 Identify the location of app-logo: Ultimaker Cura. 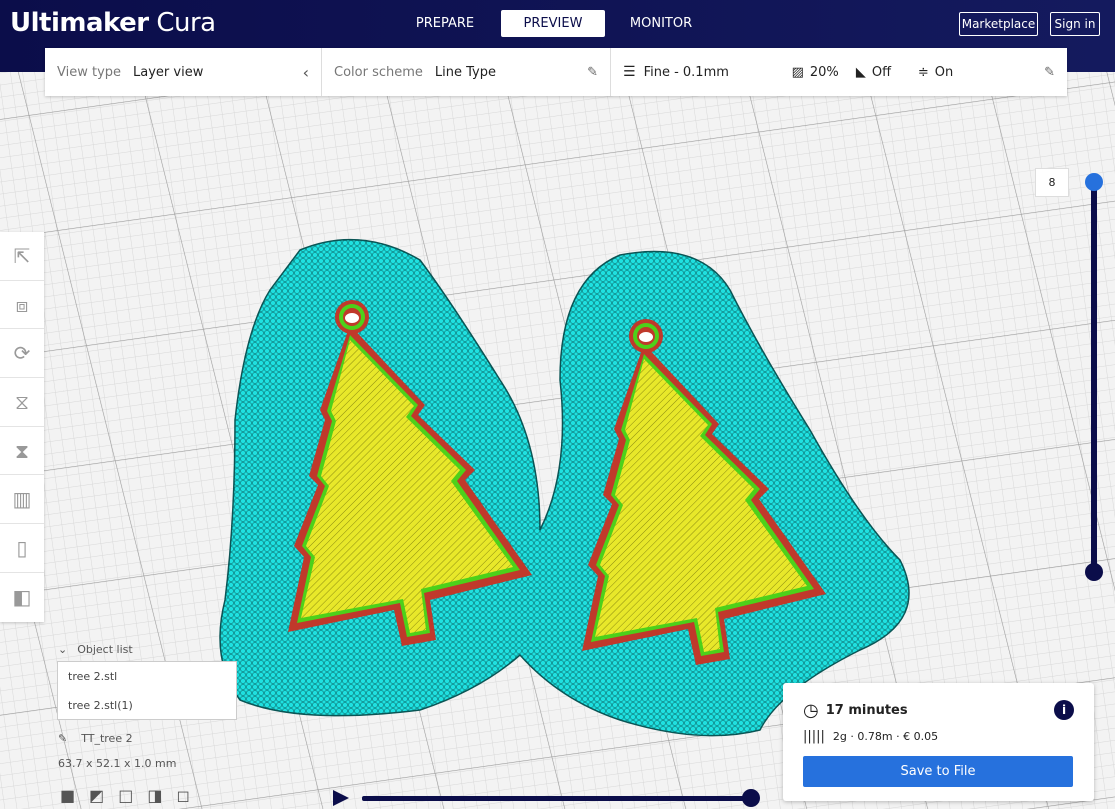
(113, 23).